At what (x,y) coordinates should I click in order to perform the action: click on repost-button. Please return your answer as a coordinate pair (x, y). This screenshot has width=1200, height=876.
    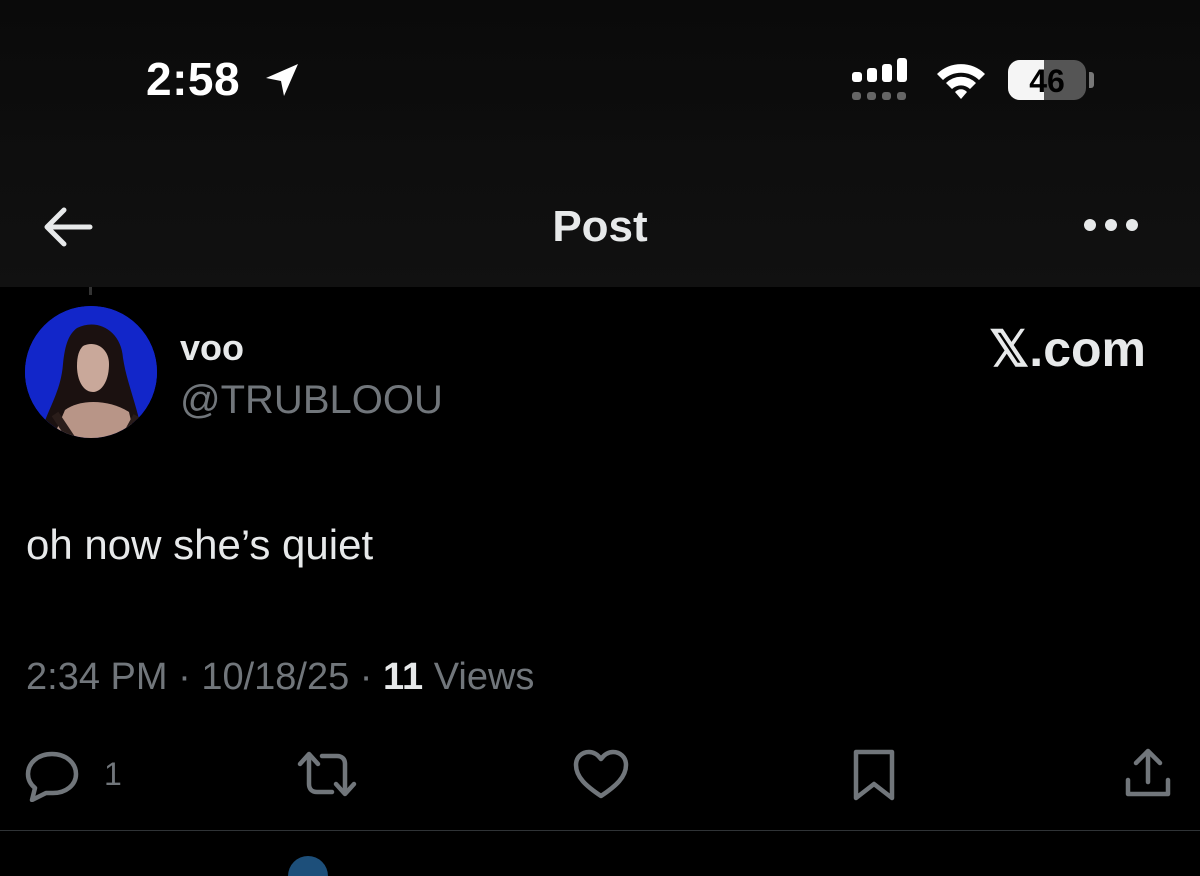
    Looking at the image, I should click on (327, 774).